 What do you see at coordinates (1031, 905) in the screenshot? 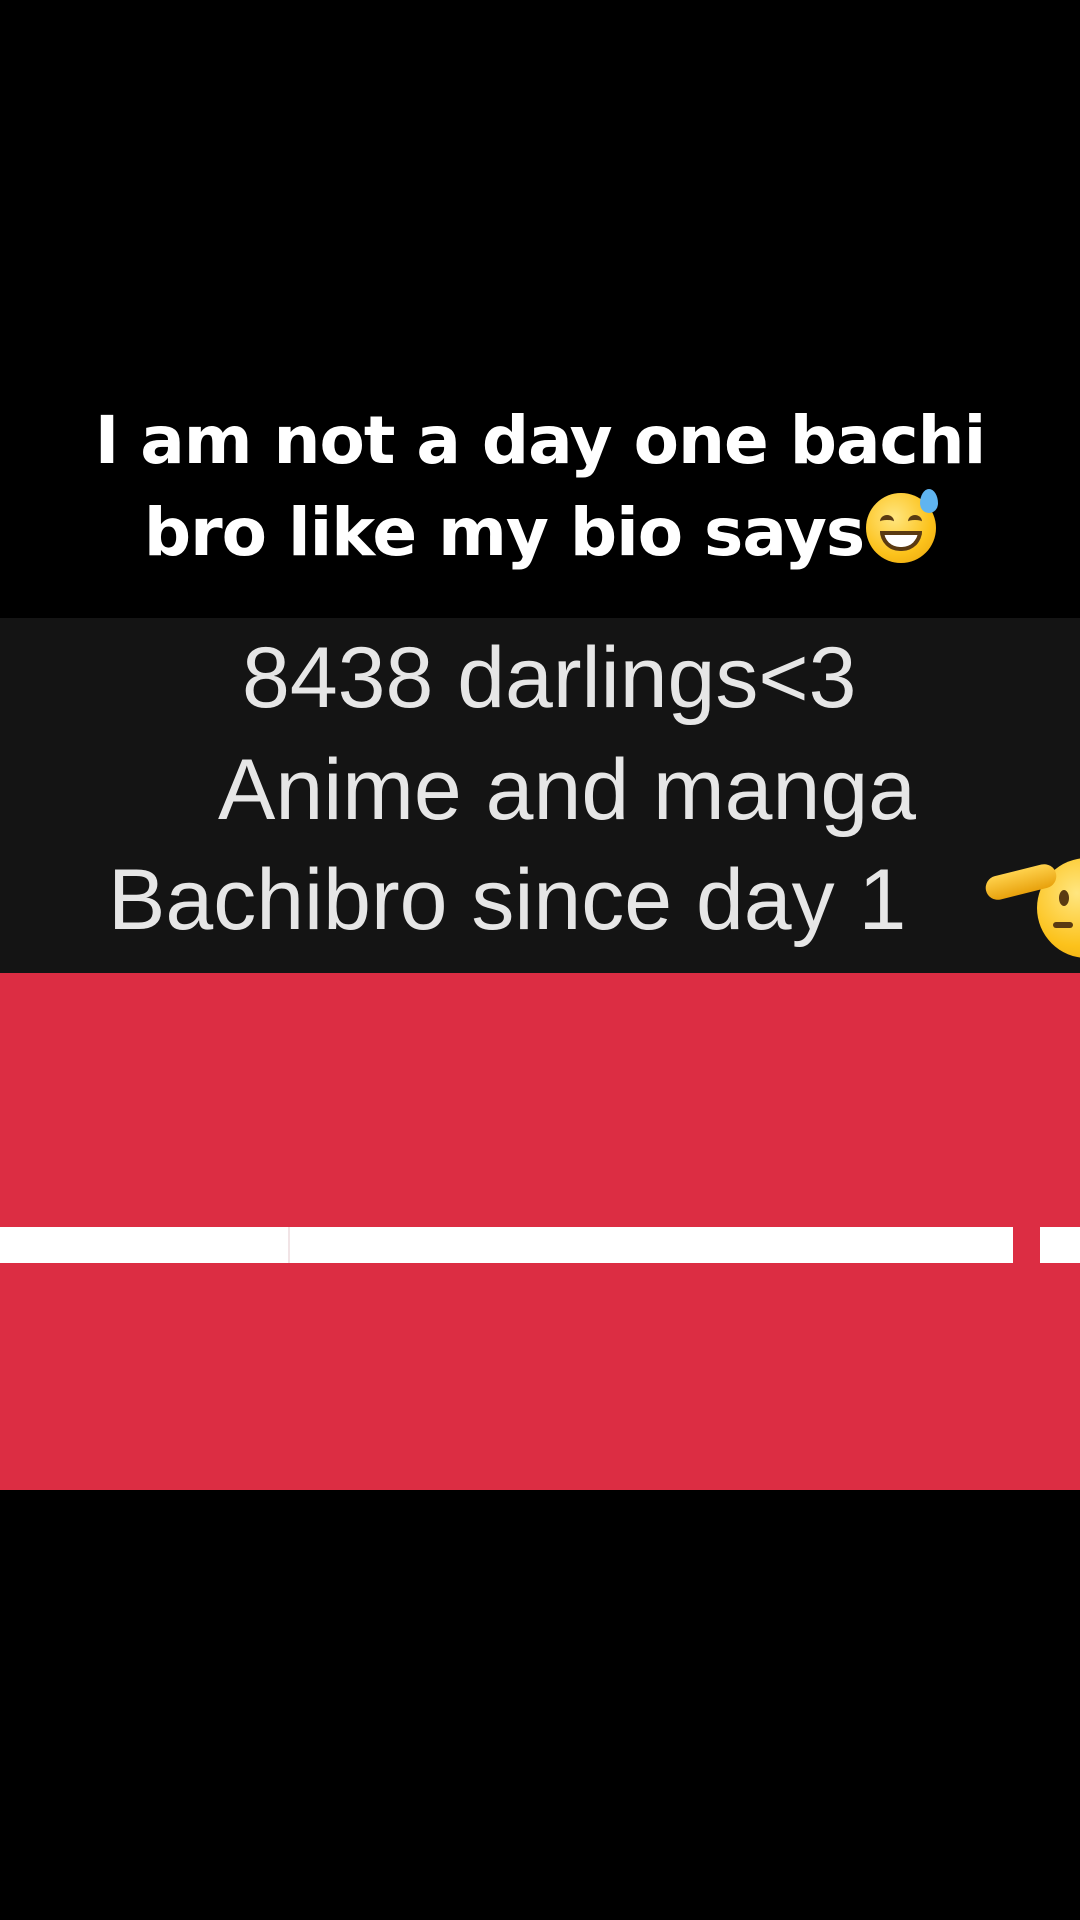
I see `saluting-face-icon` at bounding box center [1031, 905].